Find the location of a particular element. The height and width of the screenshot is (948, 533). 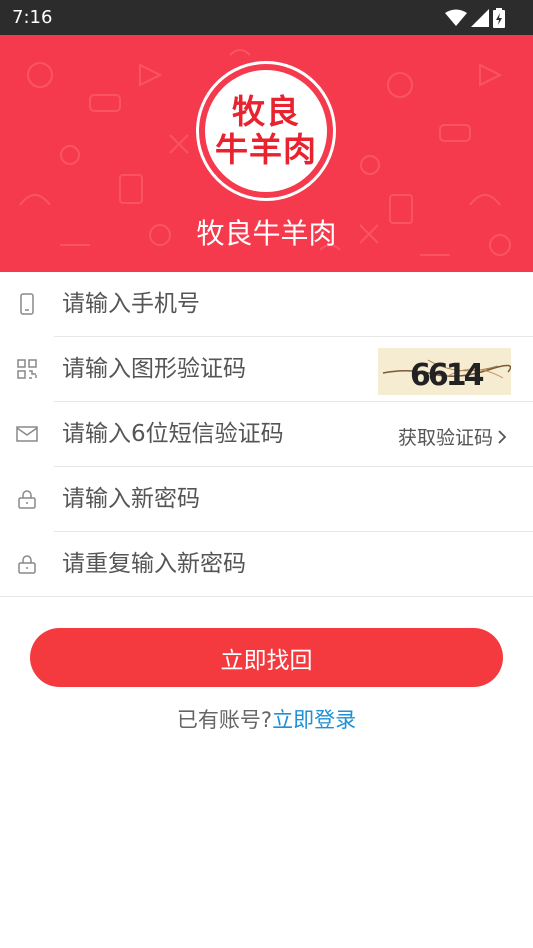

repeat-password-input is located at coordinates (212, 564).